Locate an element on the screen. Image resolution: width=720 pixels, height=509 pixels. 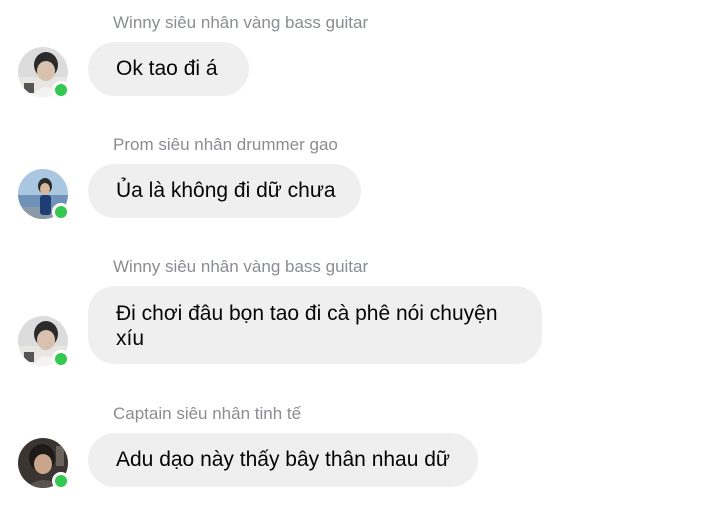
sender-name: Prom siêu nhân drummer gao is located at coordinates (225, 144).